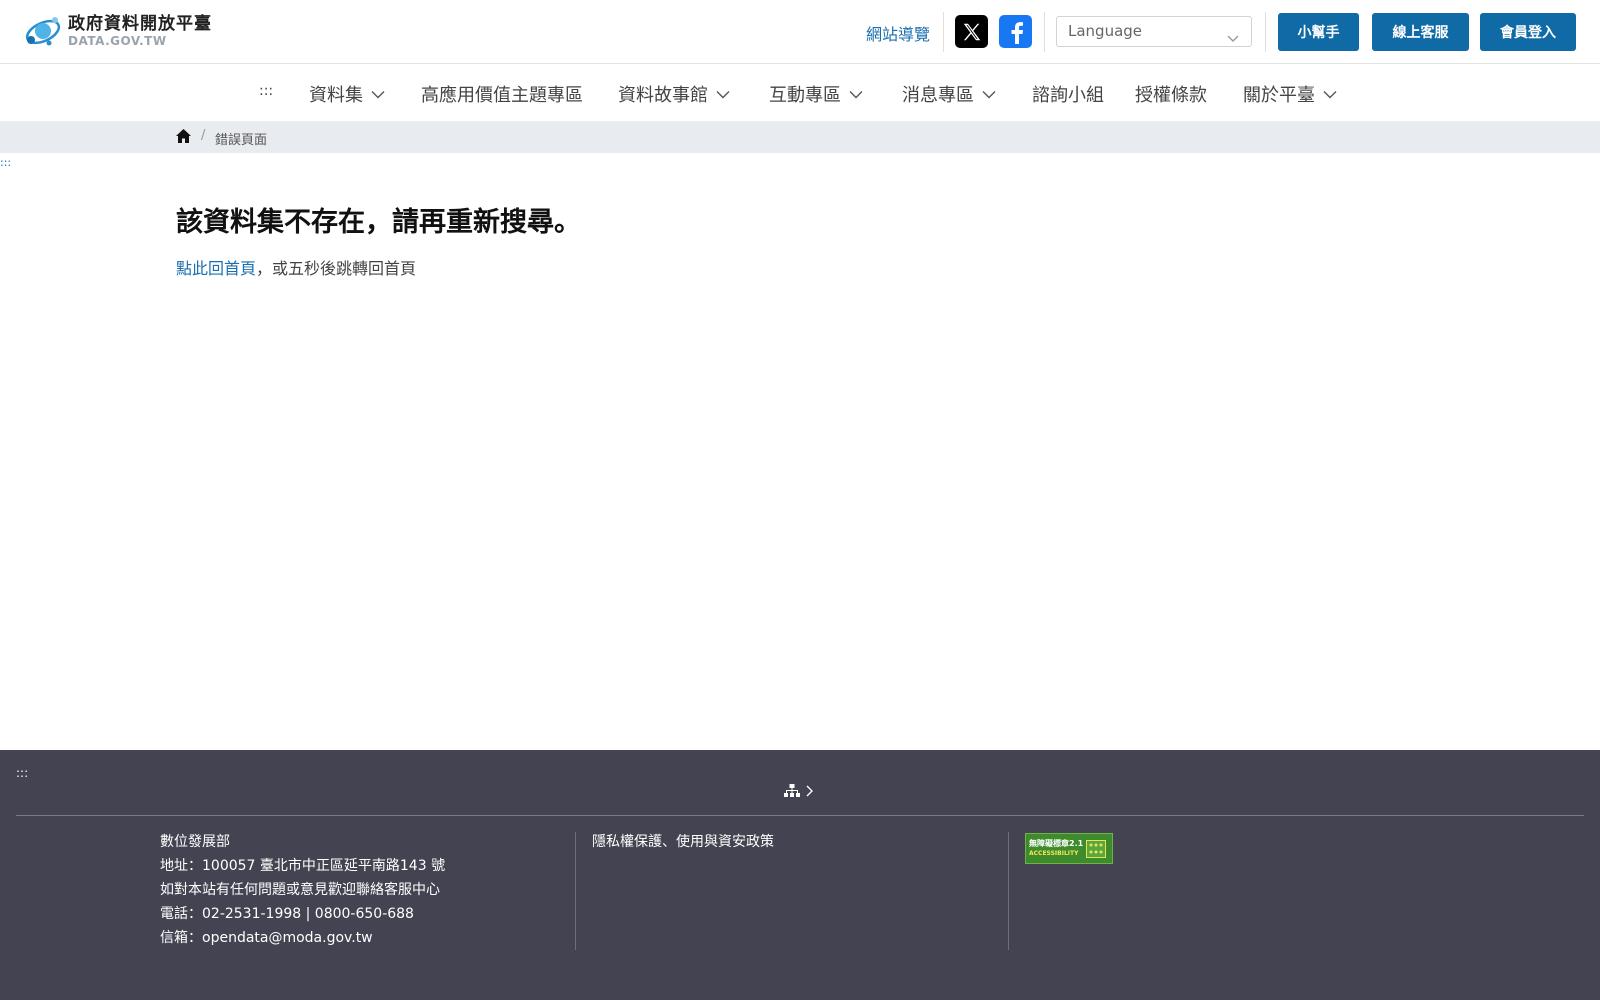  I want to click on page-title: 該資料集不存在，請再重新搜尋。, so click(378, 222).